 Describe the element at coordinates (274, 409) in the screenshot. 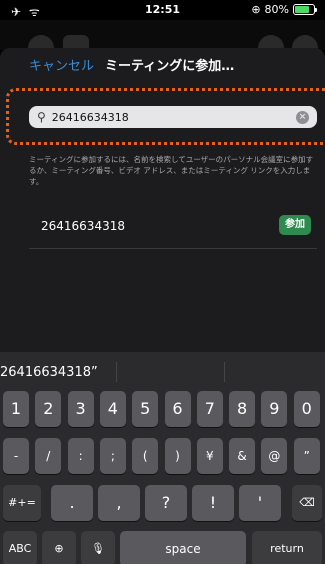

I see `key-8: 9` at that location.